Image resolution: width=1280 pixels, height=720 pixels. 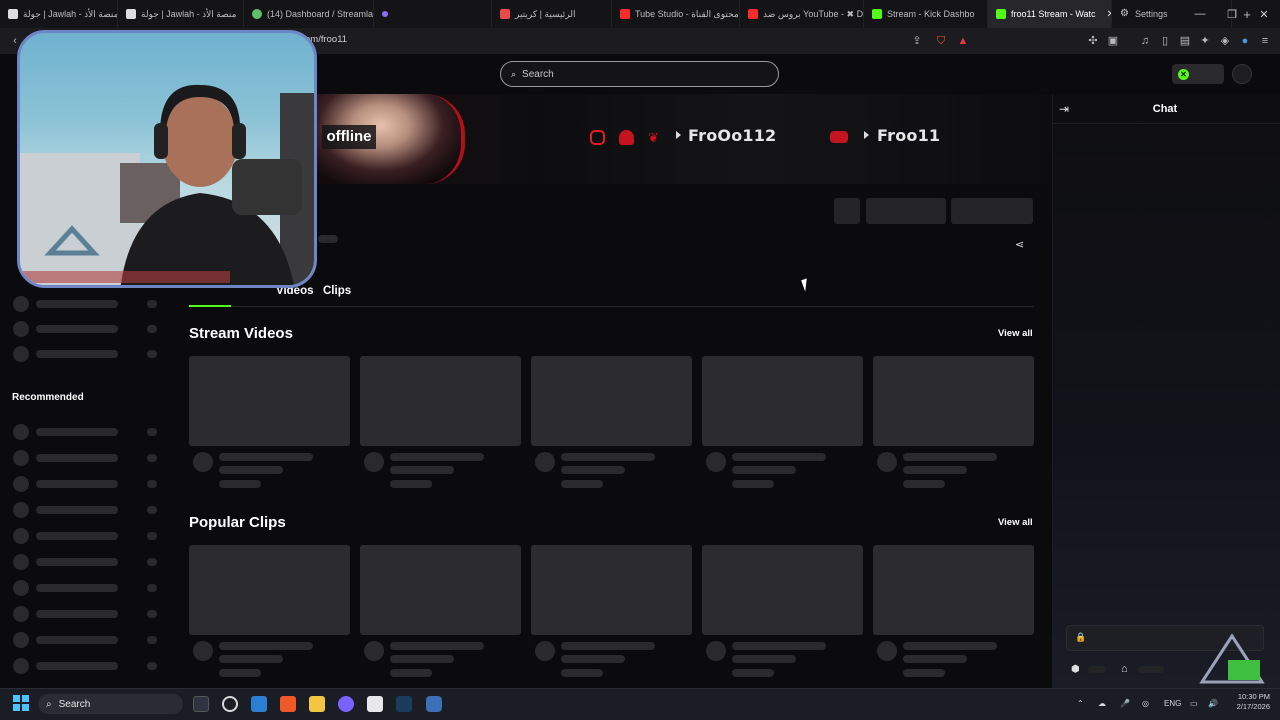 What do you see at coordinates (639, 74) in the screenshot?
I see `search-input: ⌕ Search` at bounding box center [639, 74].